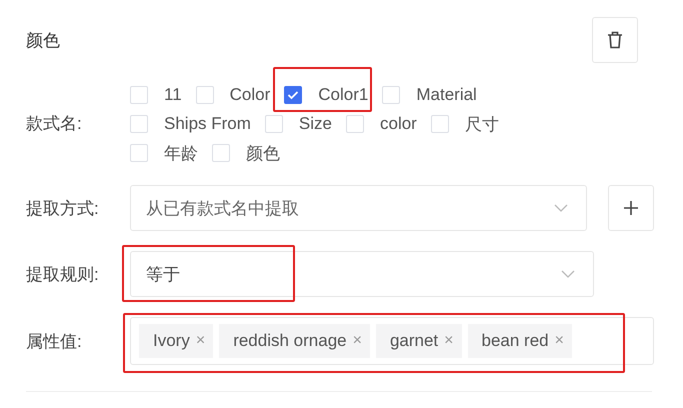 This screenshot has height=408, width=683. Describe the element at coordinates (54, 341) in the screenshot. I see `field-label: 属性值:` at that location.